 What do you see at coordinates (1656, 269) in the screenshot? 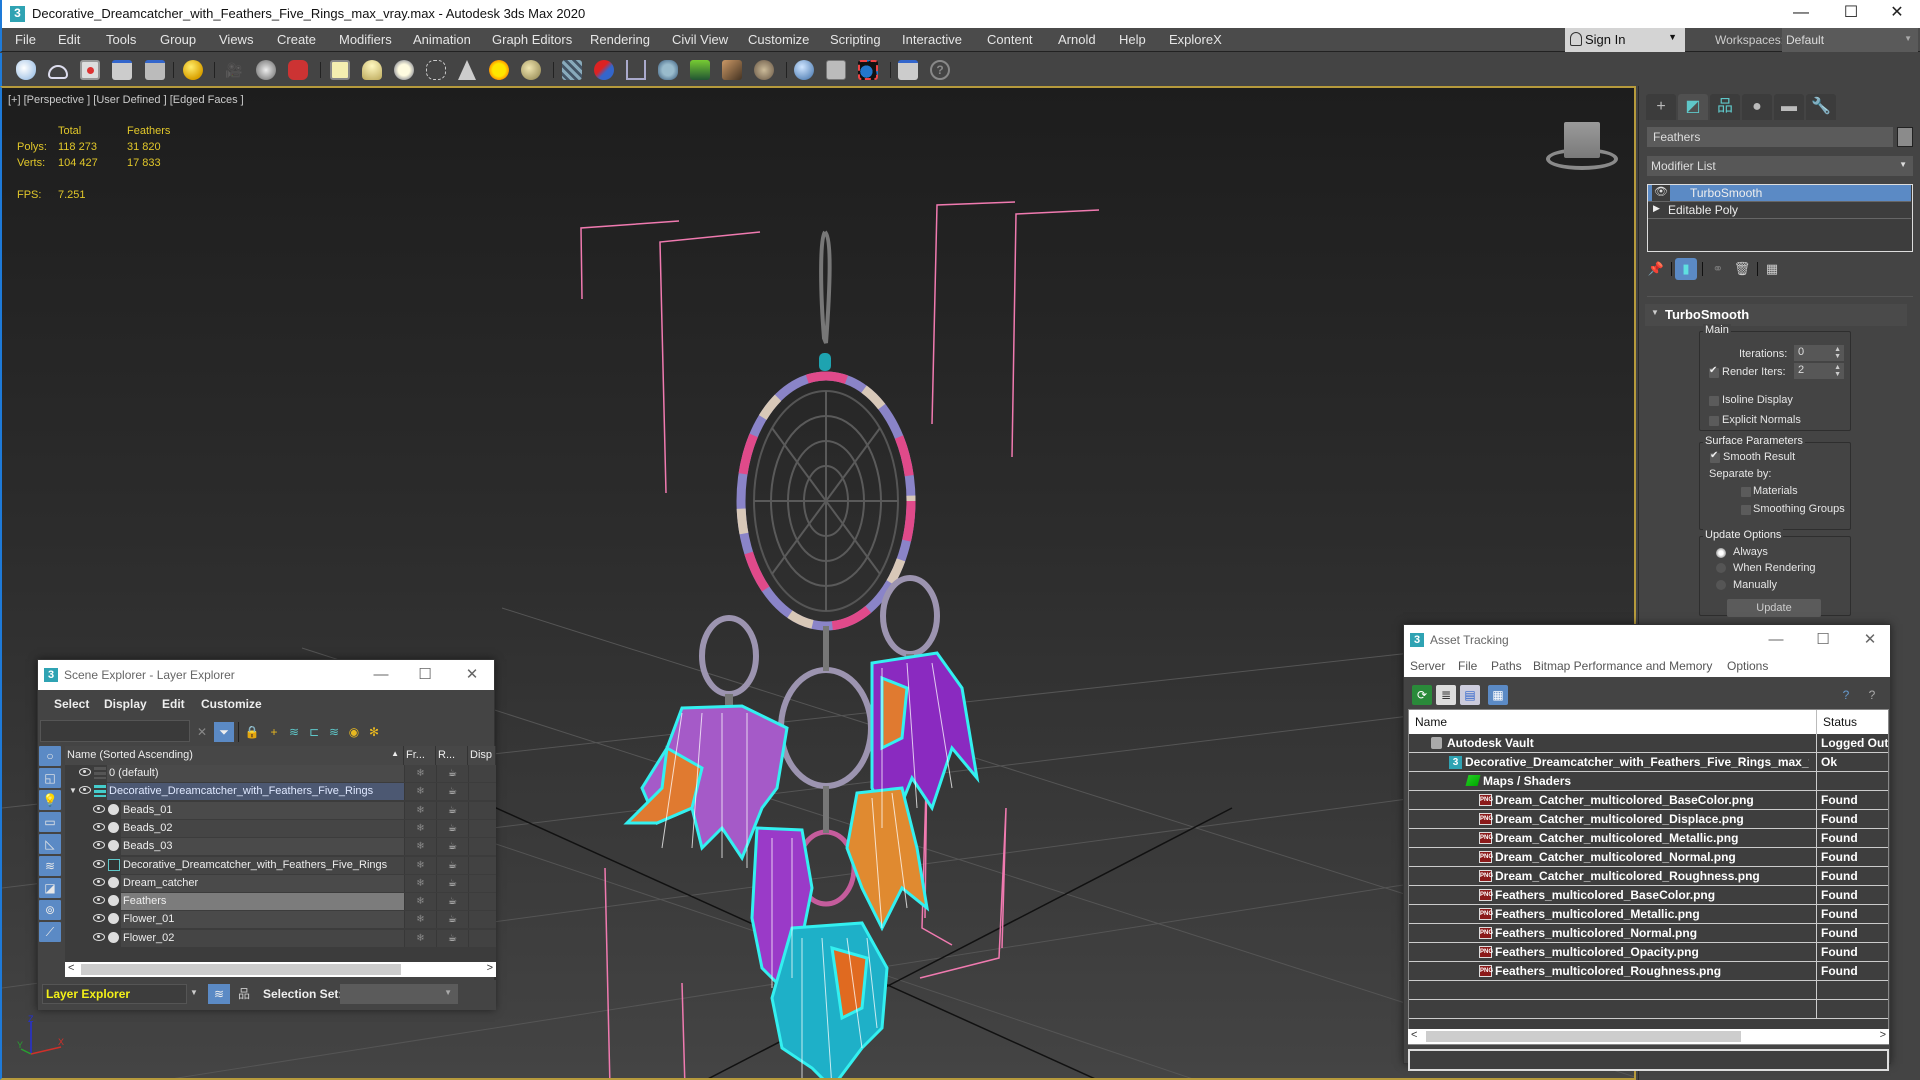
I see `pin-stack-icon: 📌` at bounding box center [1656, 269].